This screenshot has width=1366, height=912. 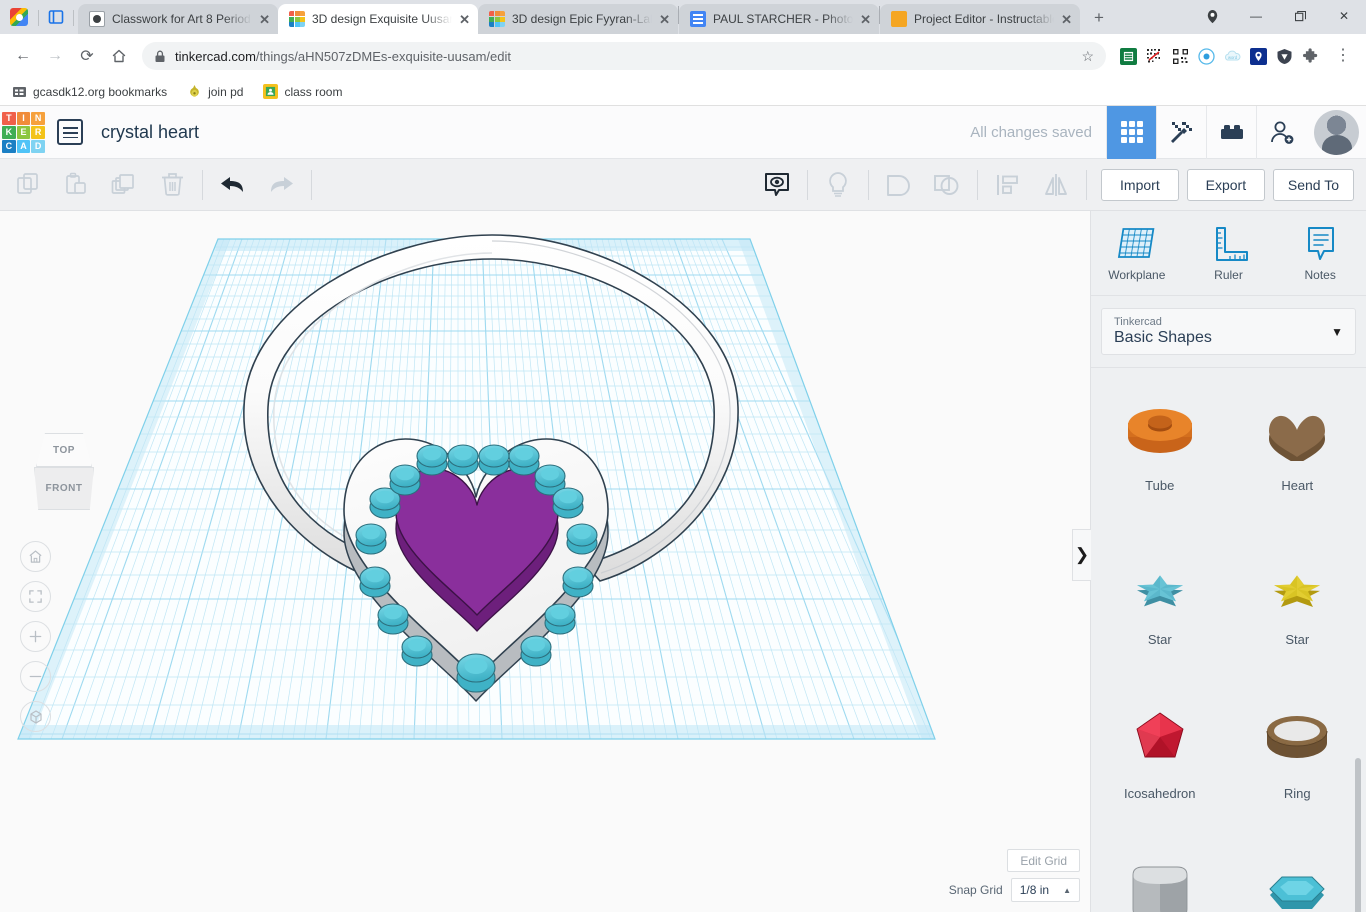 I want to click on logo-tile: A, so click(x=23, y=146).